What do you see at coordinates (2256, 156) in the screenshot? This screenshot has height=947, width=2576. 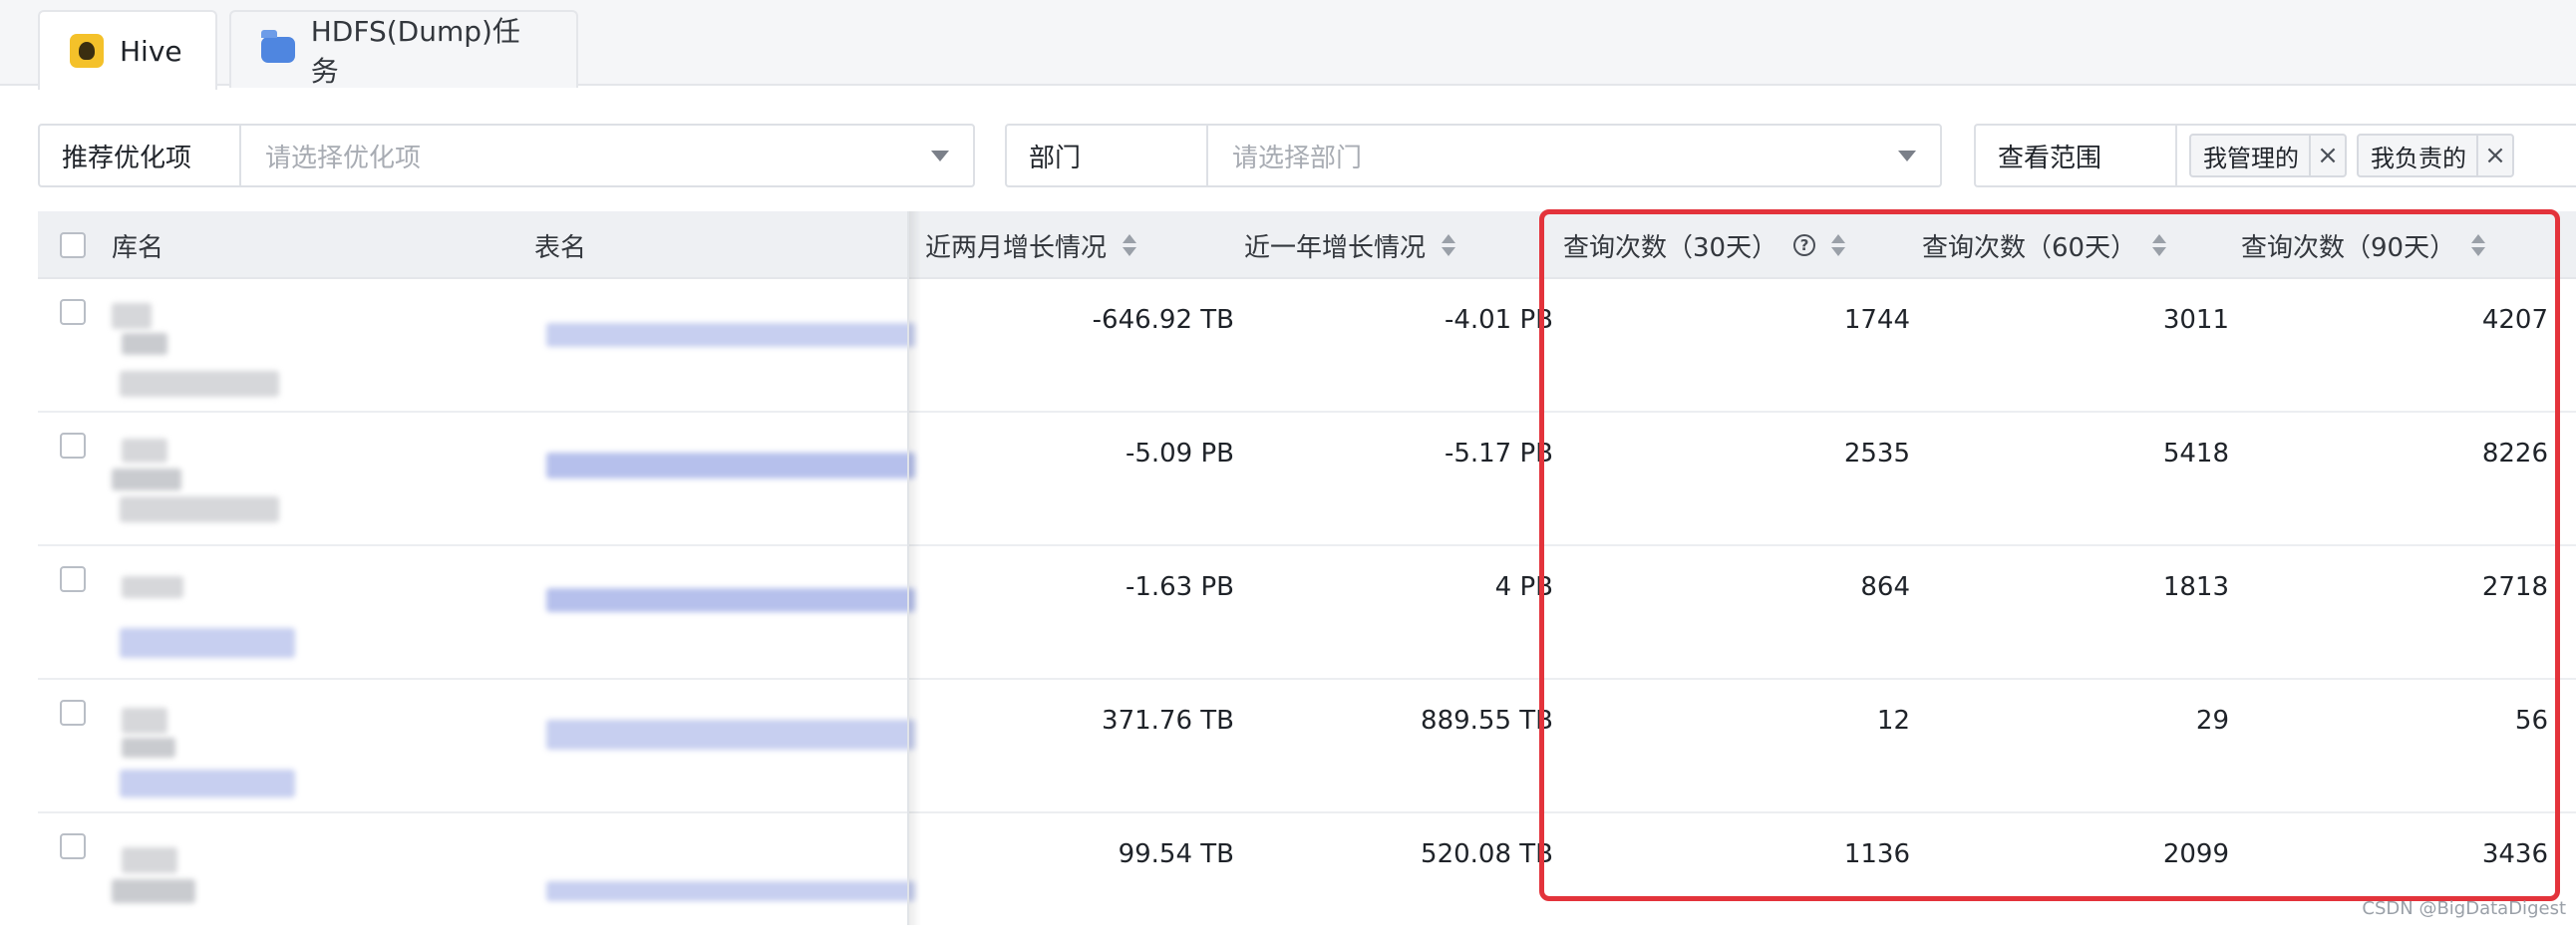 I see `scope-tag-label: 我管理的` at bounding box center [2256, 156].